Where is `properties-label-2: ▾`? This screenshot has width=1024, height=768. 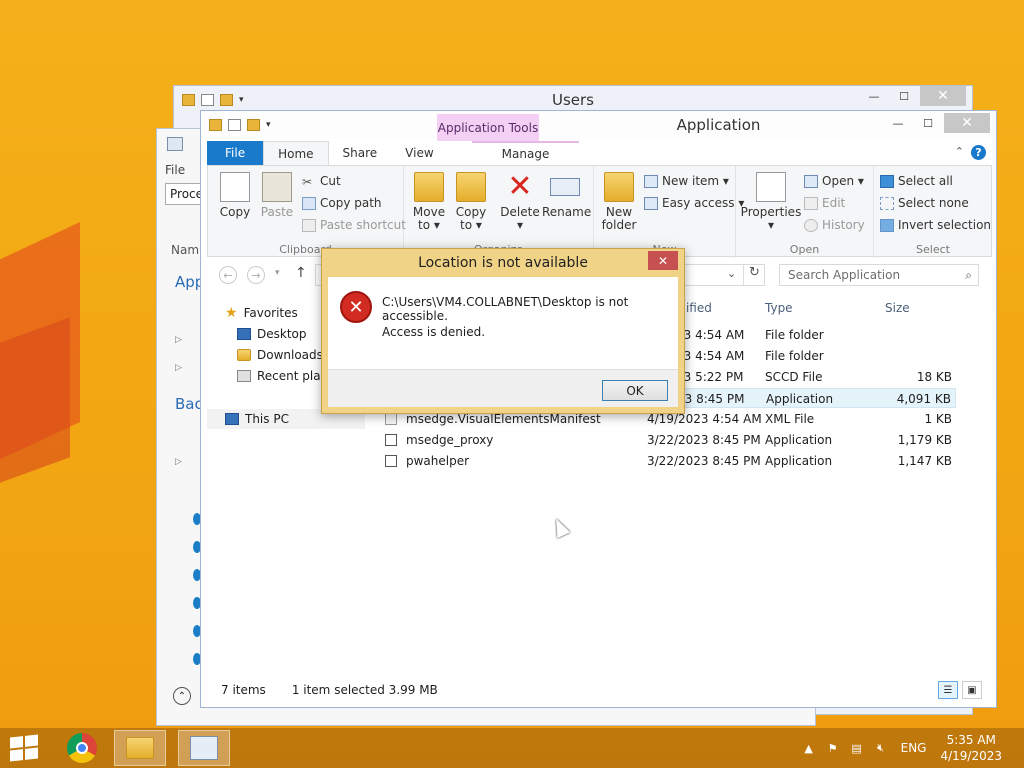
properties-label-2: ▾ is located at coordinates (771, 225).